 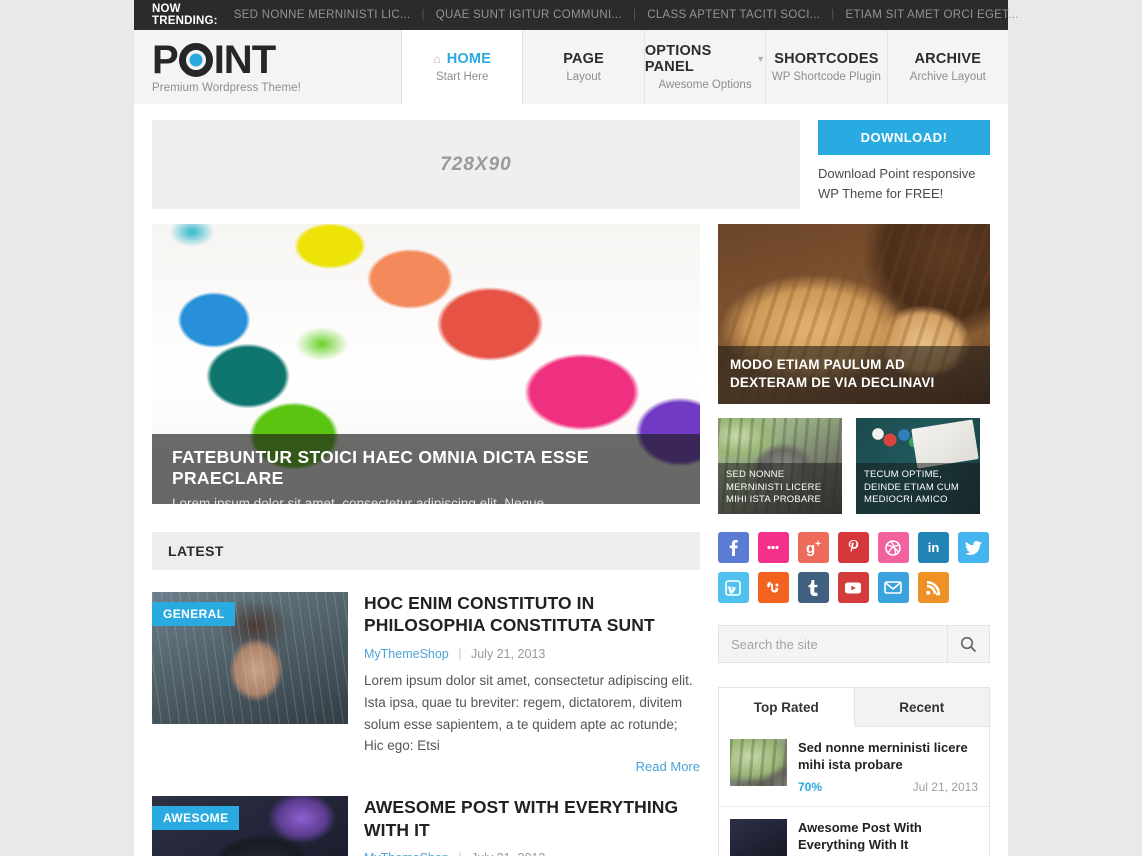 I want to click on google-plus-glyph: g+, so click(x=813, y=547).